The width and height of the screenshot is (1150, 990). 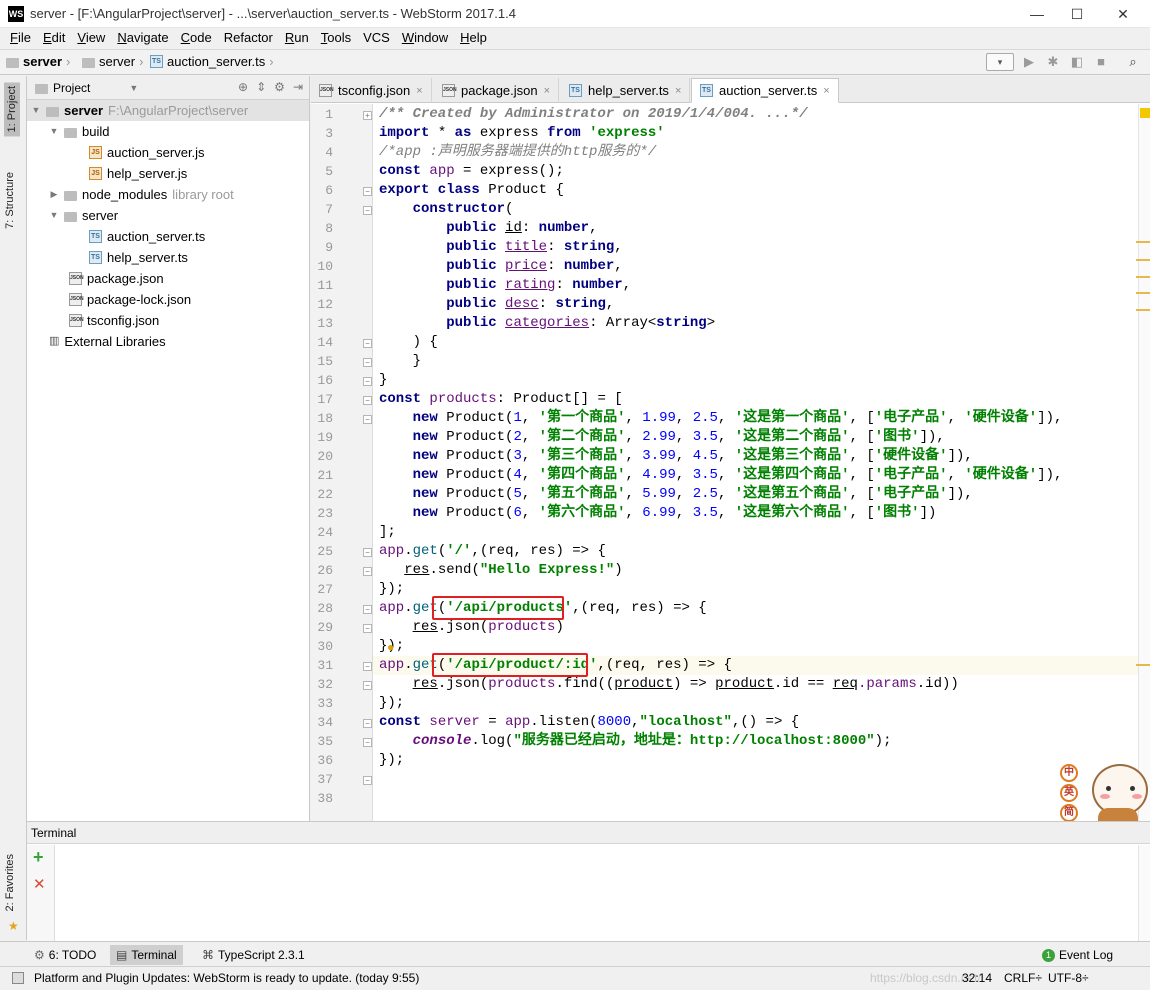 I want to click on breadcrumb-file: TS auction_server.ts ›, so click(x=212, y=61).